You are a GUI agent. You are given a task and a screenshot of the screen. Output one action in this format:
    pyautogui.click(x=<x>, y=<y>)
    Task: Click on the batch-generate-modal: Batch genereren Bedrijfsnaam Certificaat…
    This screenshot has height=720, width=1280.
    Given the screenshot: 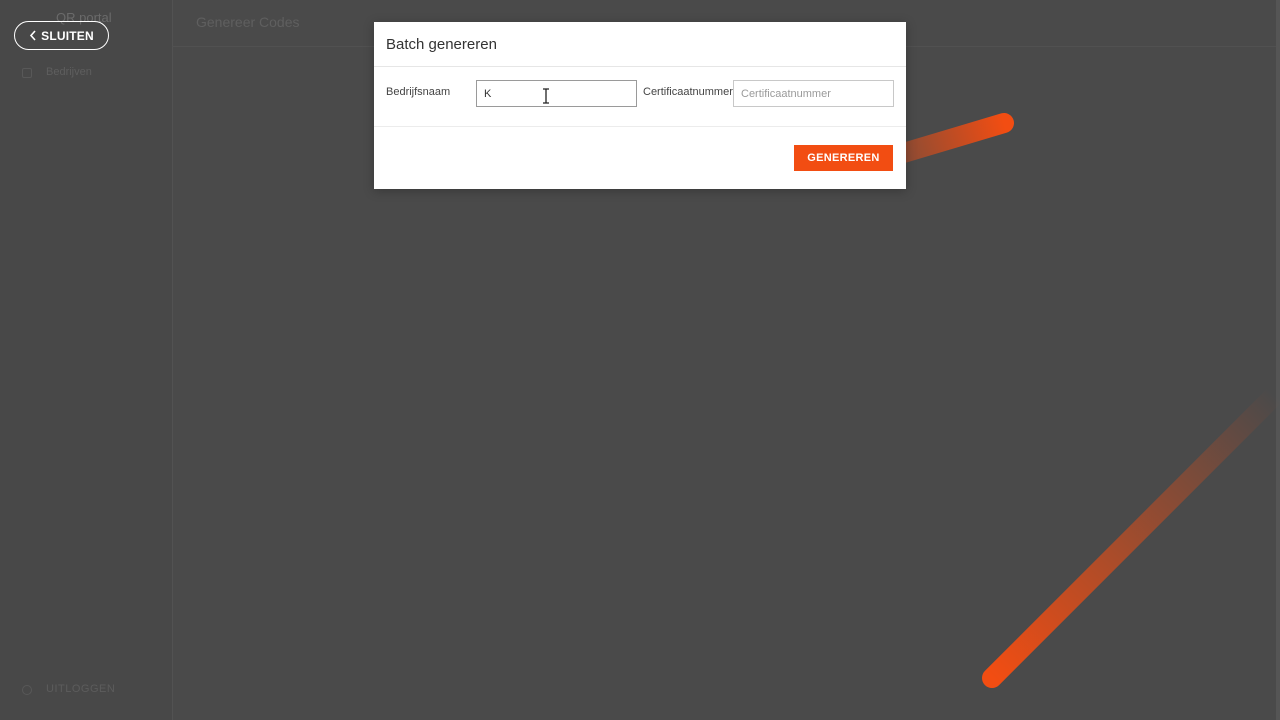 What is the action you would take?
    pyautogui.click(x=640, y=105)
    